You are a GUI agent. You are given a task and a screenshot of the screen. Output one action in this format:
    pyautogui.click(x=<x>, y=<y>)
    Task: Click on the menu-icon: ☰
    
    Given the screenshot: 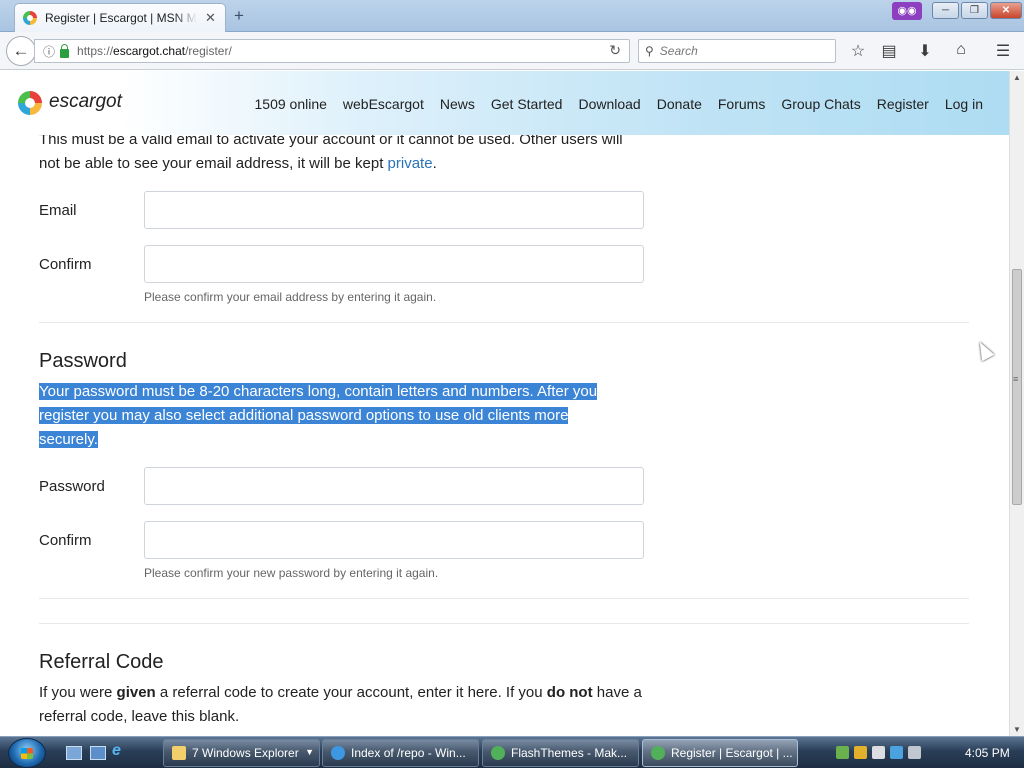 What is the action you would take?
    pyautogui.click(x=1003, y=51)
    